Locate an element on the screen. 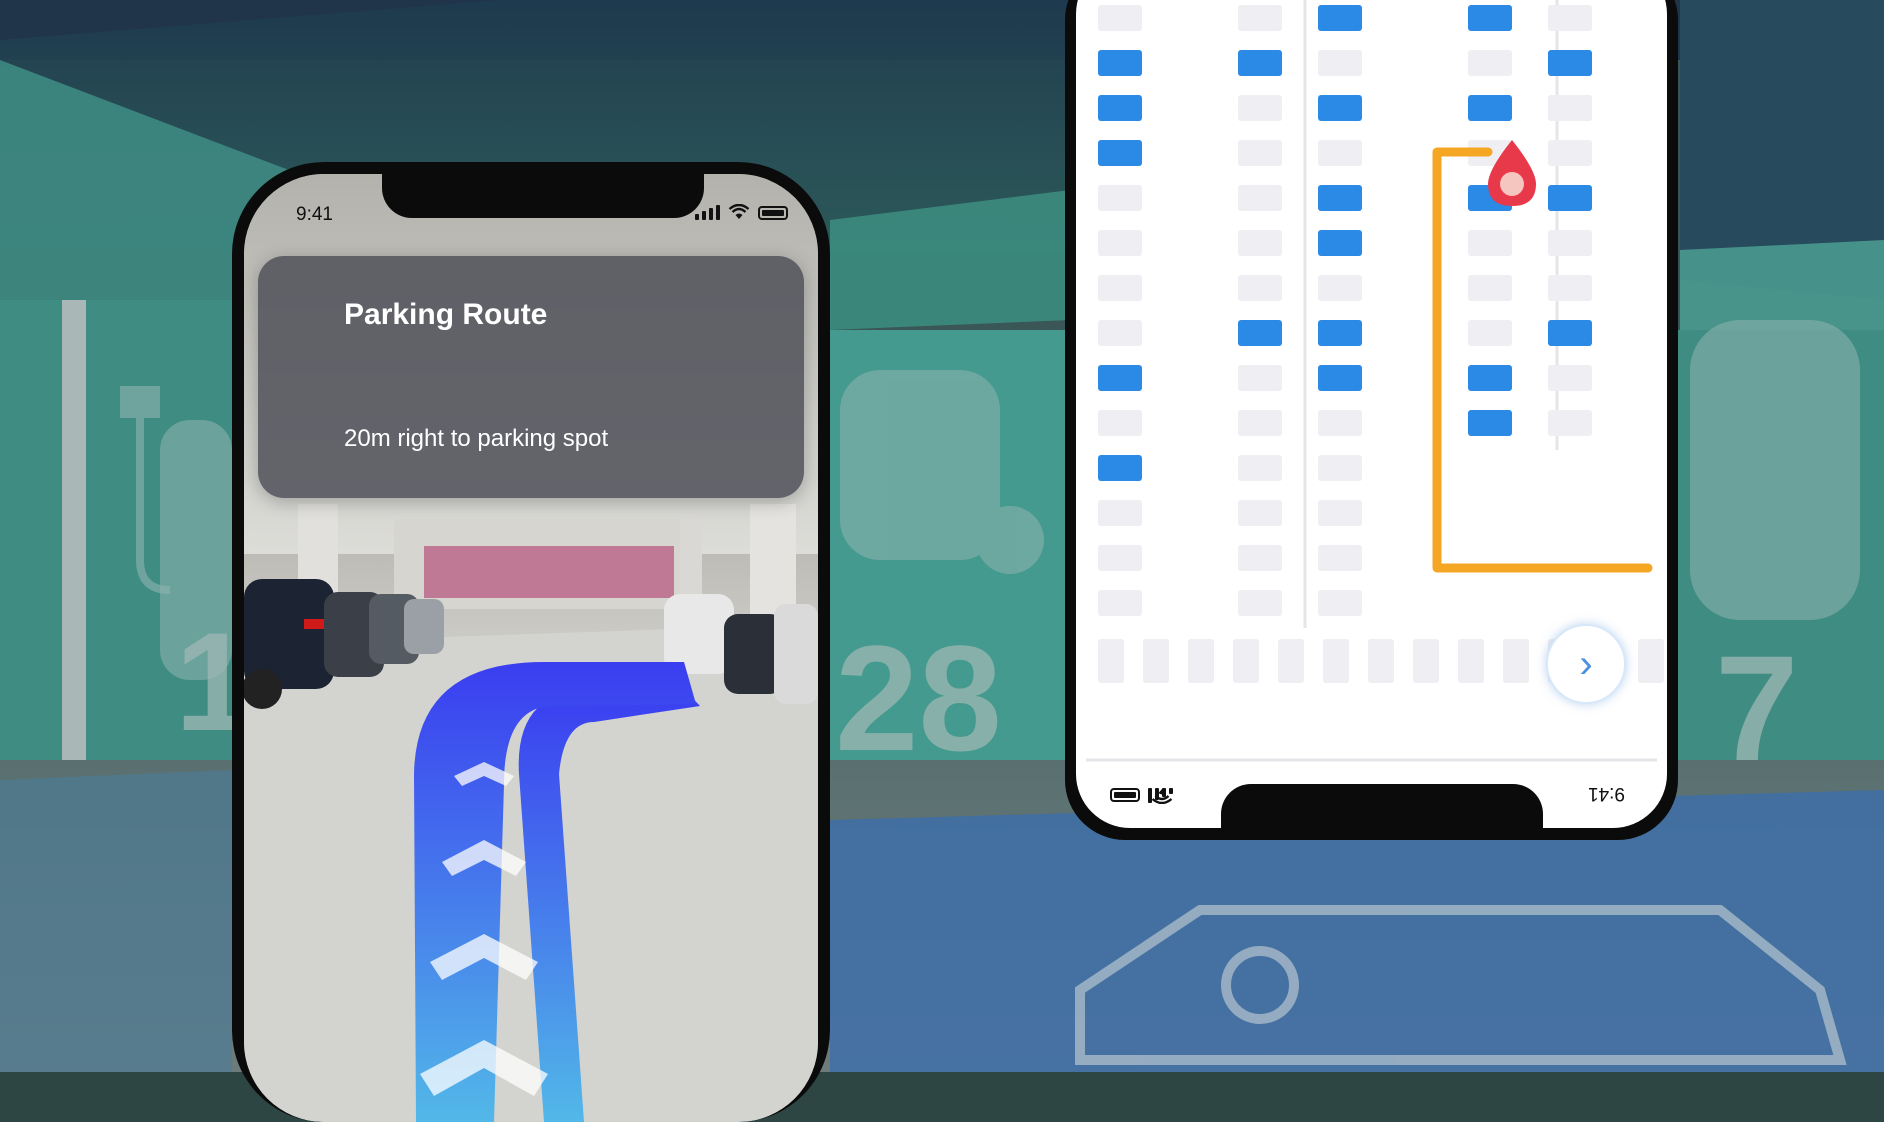 The width and height of the screenshot is (1884, 1122). spot-number-7: 7 is located at coordinates (1756, 708).